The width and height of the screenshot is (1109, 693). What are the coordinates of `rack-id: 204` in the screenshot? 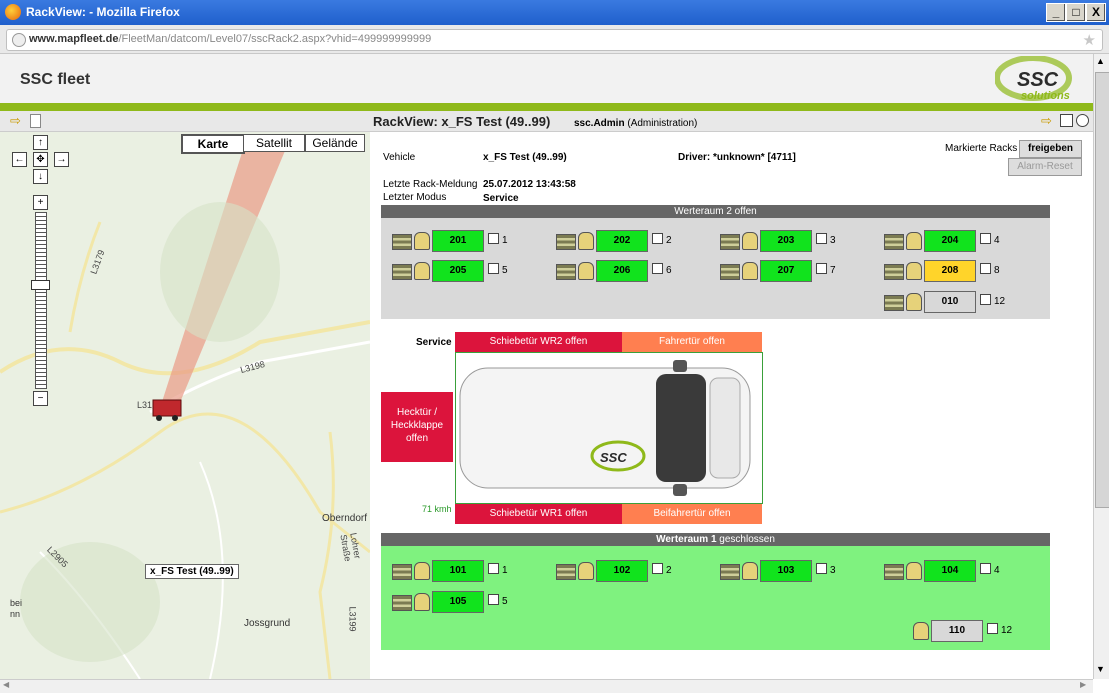 It's located at (950, 241).